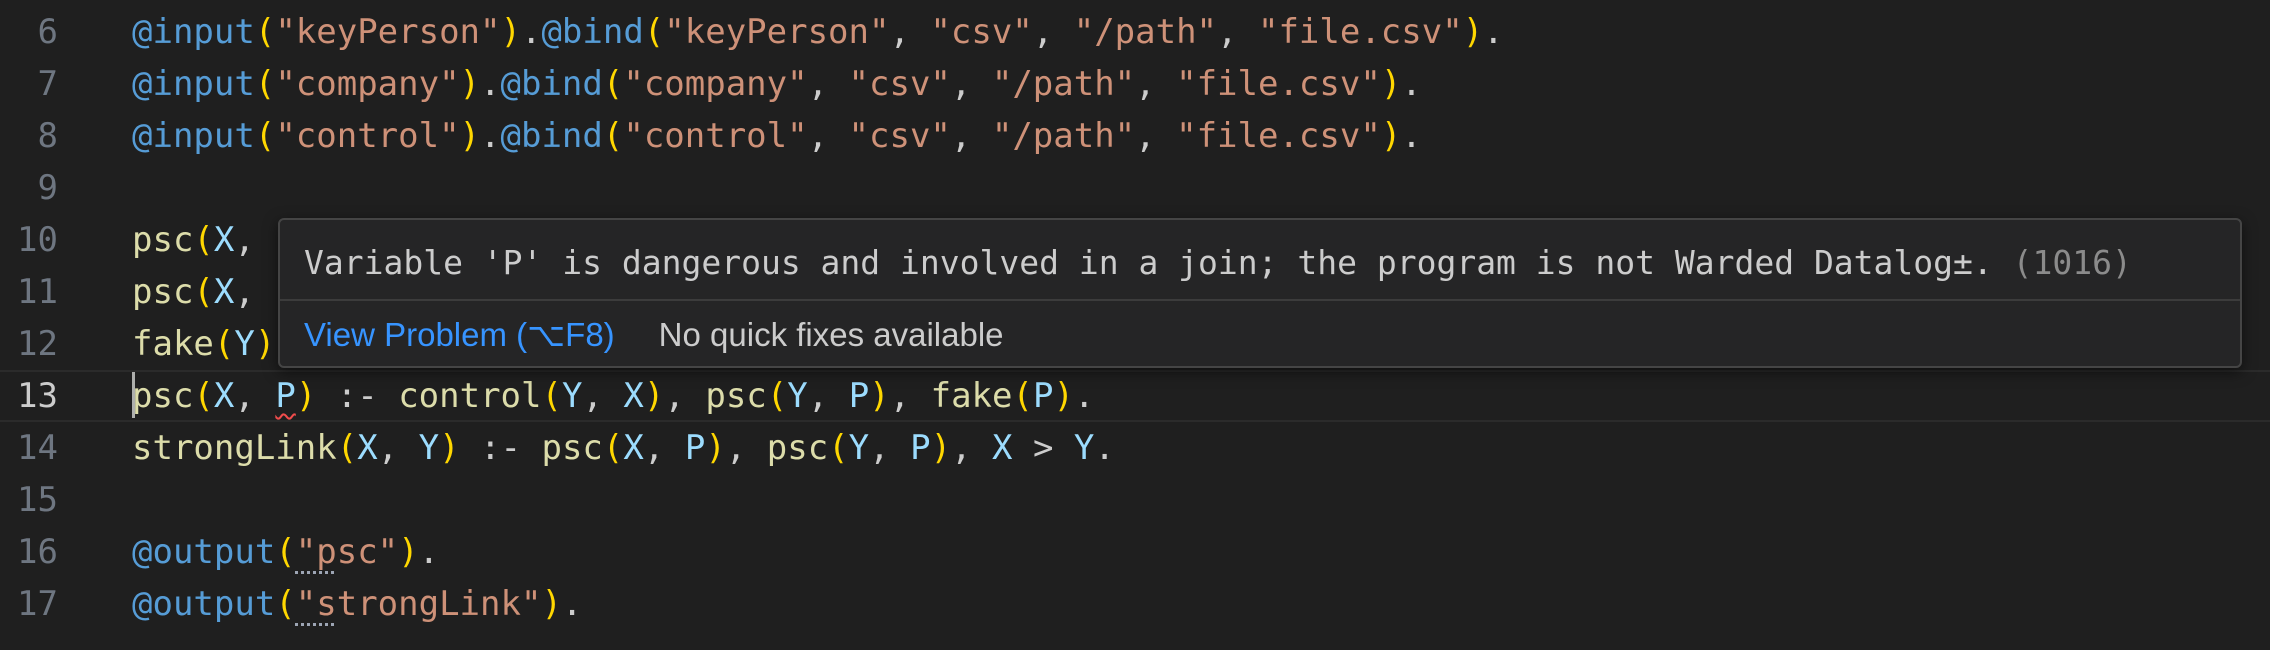 The image size is (2270, 650). I want to click on line-number: 8, so click(47, 136).